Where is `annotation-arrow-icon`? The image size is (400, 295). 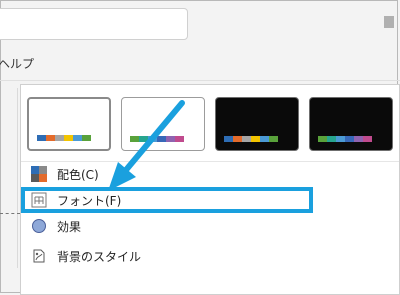 annotation-arrow-icon is located at coordinates (146, 145).